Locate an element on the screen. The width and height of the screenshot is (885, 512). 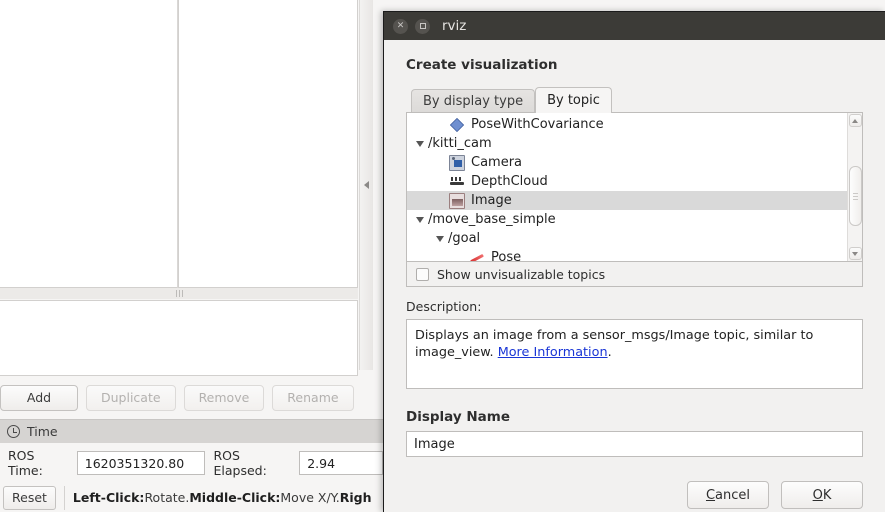
cancel-button: Cancel is located at coordinates (728, 495).